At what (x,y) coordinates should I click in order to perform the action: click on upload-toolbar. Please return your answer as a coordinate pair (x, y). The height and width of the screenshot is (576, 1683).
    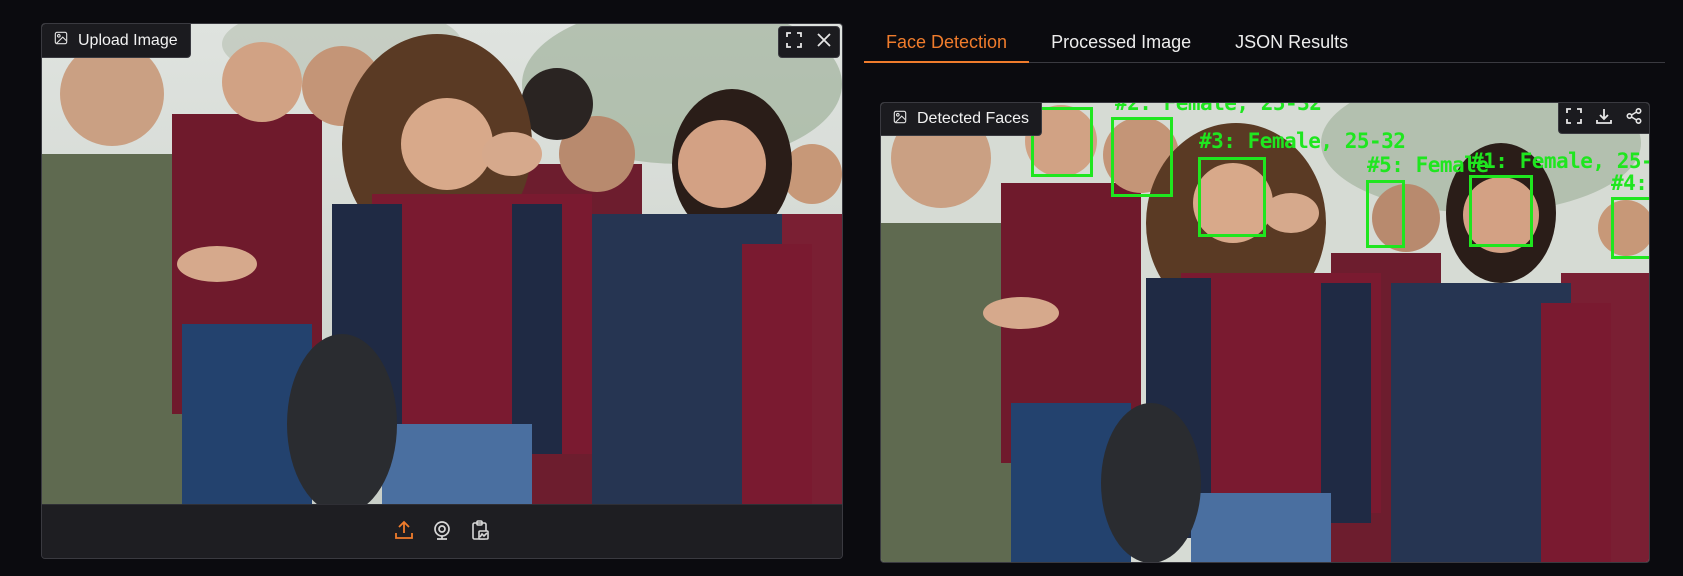
    Looking at the image, I should click on (809, 42).